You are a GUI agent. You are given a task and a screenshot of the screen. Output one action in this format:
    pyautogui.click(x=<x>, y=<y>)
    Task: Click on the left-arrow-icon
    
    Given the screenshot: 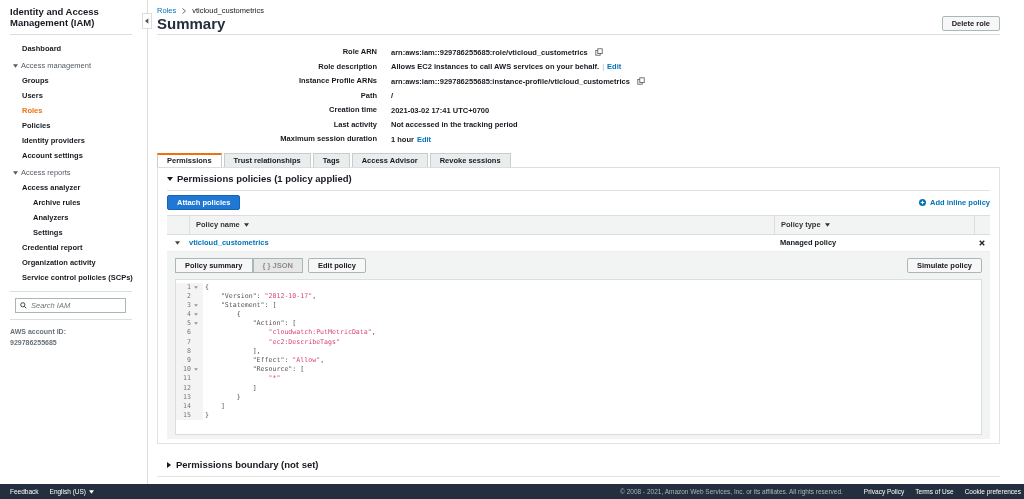 What is the action you would take?
    pyautogui.click(x=147, y=21)
    